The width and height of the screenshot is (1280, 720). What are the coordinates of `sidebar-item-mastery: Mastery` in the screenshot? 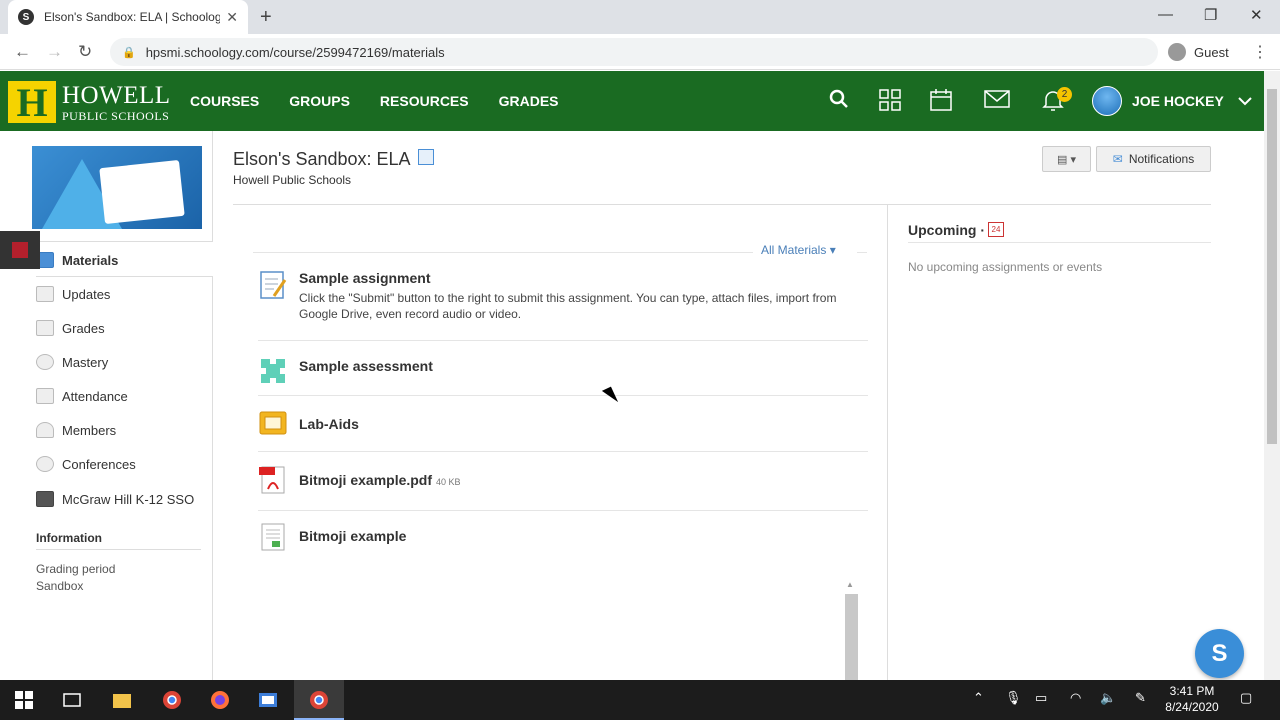 It's located at (72, 362).